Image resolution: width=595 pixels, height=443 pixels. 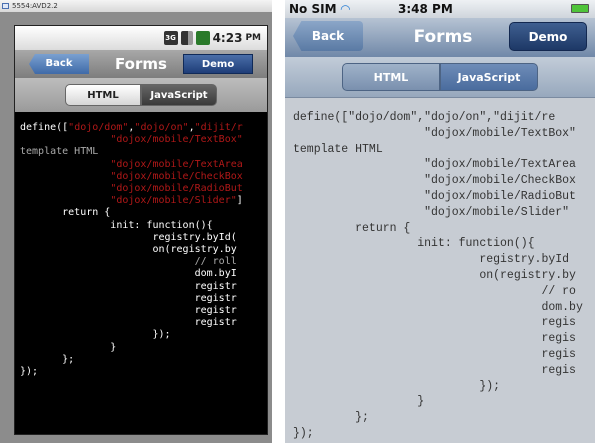 I want to click on android-status-bar: 3G 4:23 PM, so click(x=141, y=38).